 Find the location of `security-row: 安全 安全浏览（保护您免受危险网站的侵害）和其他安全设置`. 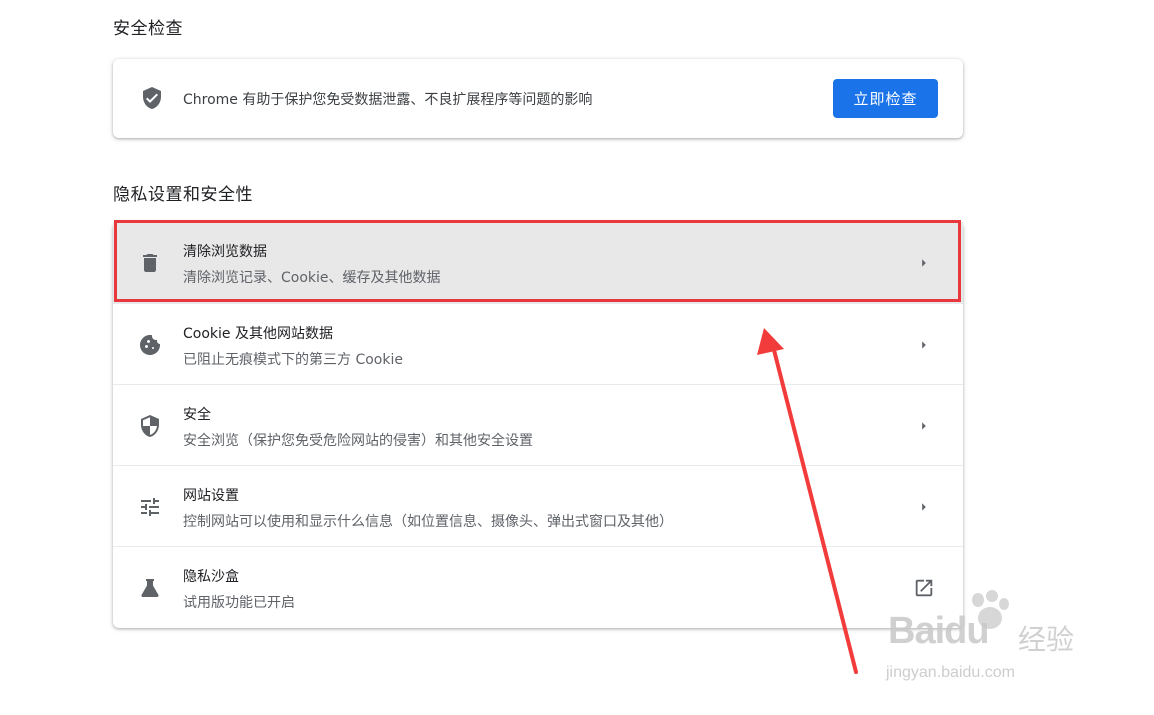

security-row: 安全 安全浏览（保护您免受危险网站的侵害）和其他安全设置 is located at coordinates (538, 424).